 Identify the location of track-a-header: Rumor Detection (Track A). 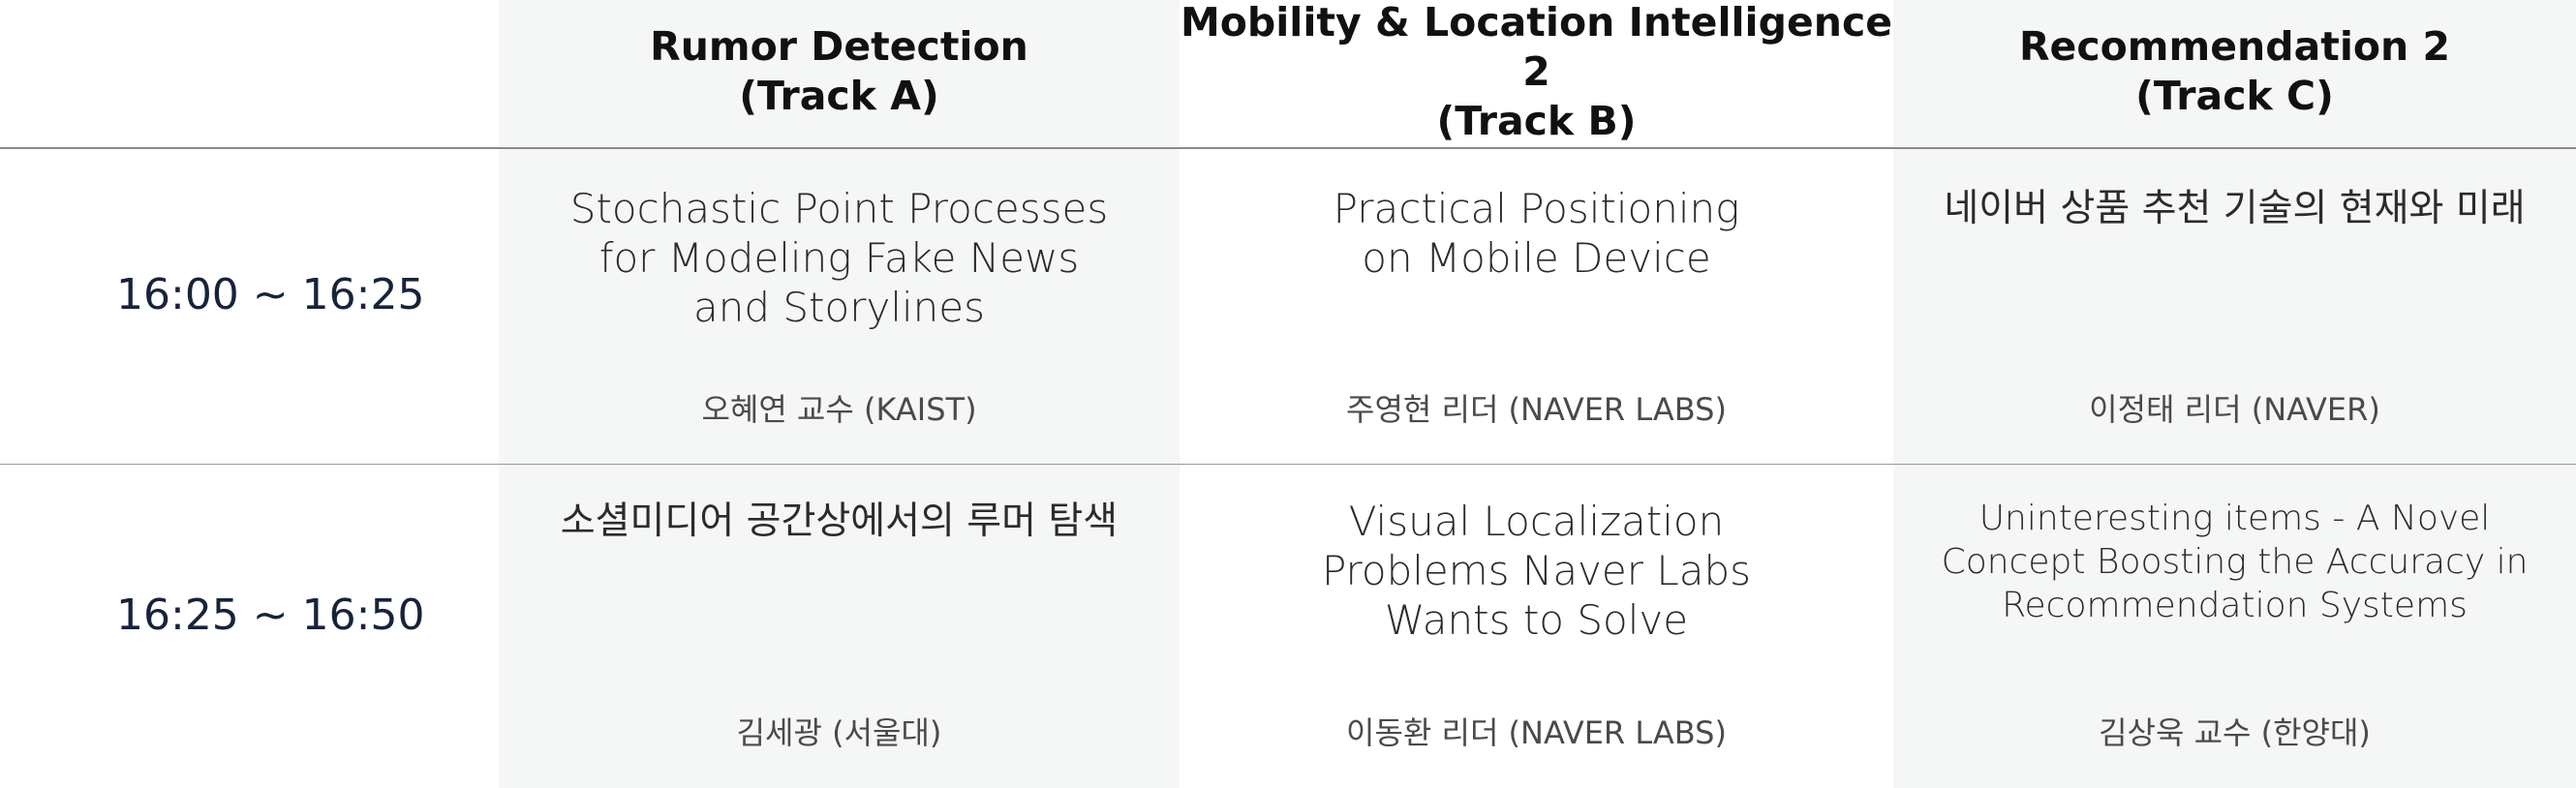
(839, 73).